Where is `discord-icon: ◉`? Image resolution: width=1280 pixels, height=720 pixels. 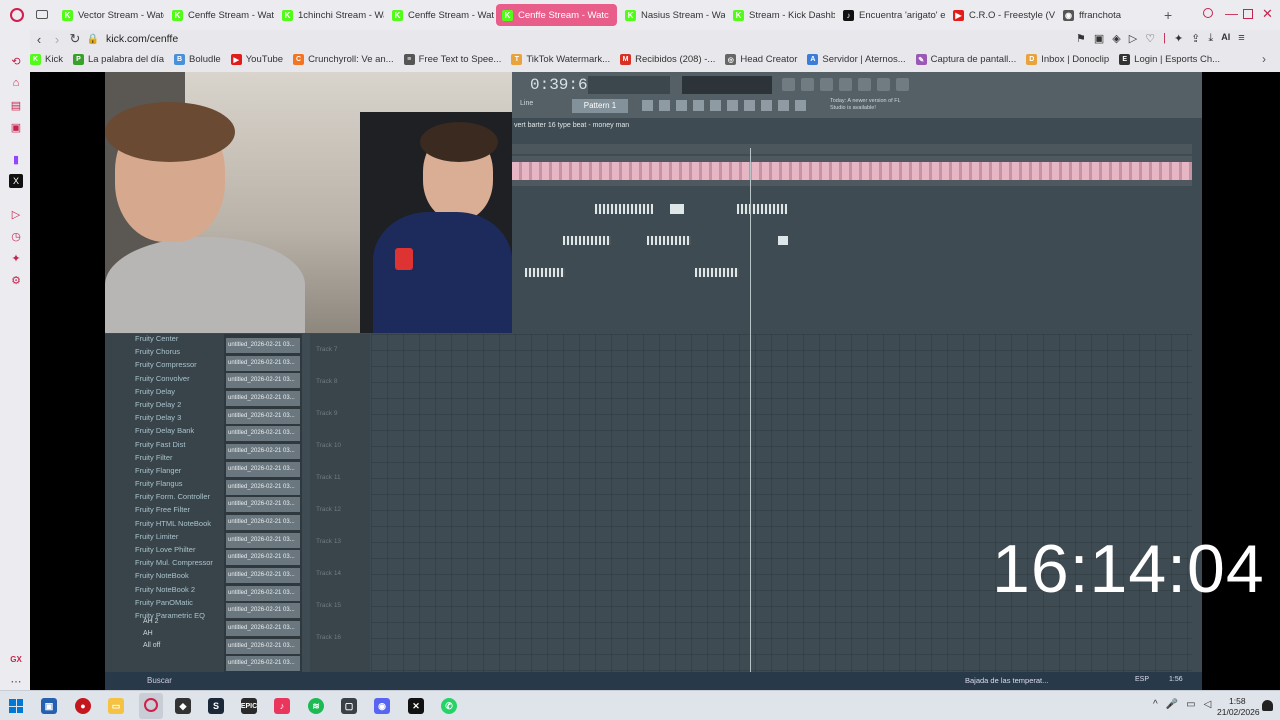 discord-icon: ◉ is located at coordinates (382, 706).